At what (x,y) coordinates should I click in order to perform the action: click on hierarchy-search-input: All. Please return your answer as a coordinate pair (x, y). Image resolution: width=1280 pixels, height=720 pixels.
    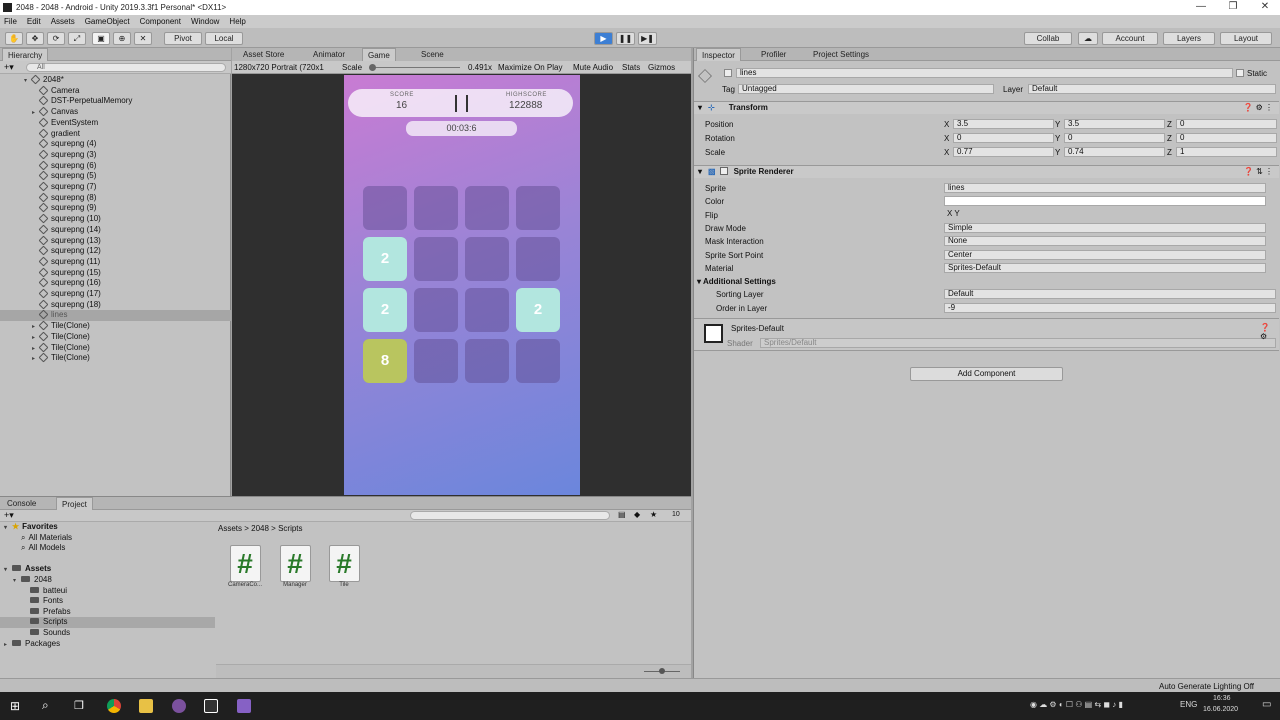
    Looking at the image, I should click on (126, 67).